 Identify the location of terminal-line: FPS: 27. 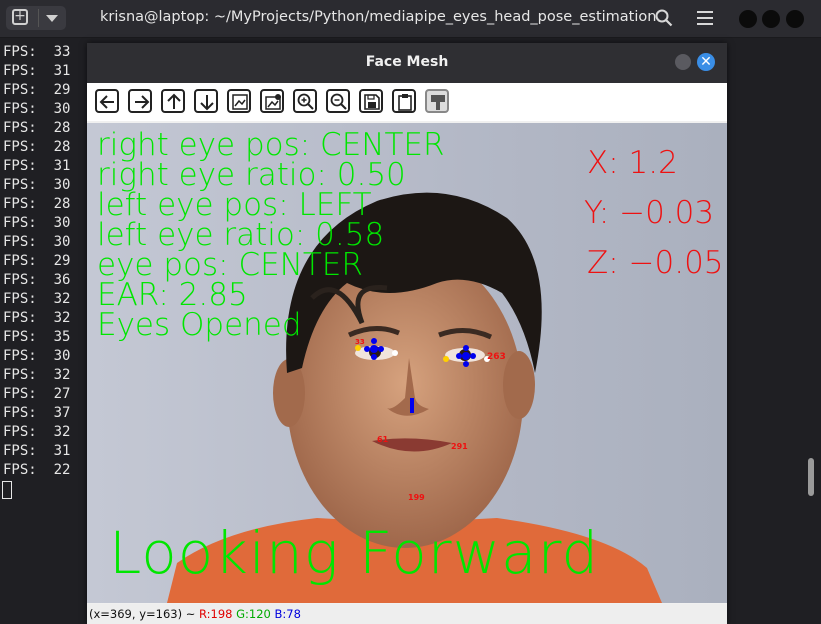
(36, 394).